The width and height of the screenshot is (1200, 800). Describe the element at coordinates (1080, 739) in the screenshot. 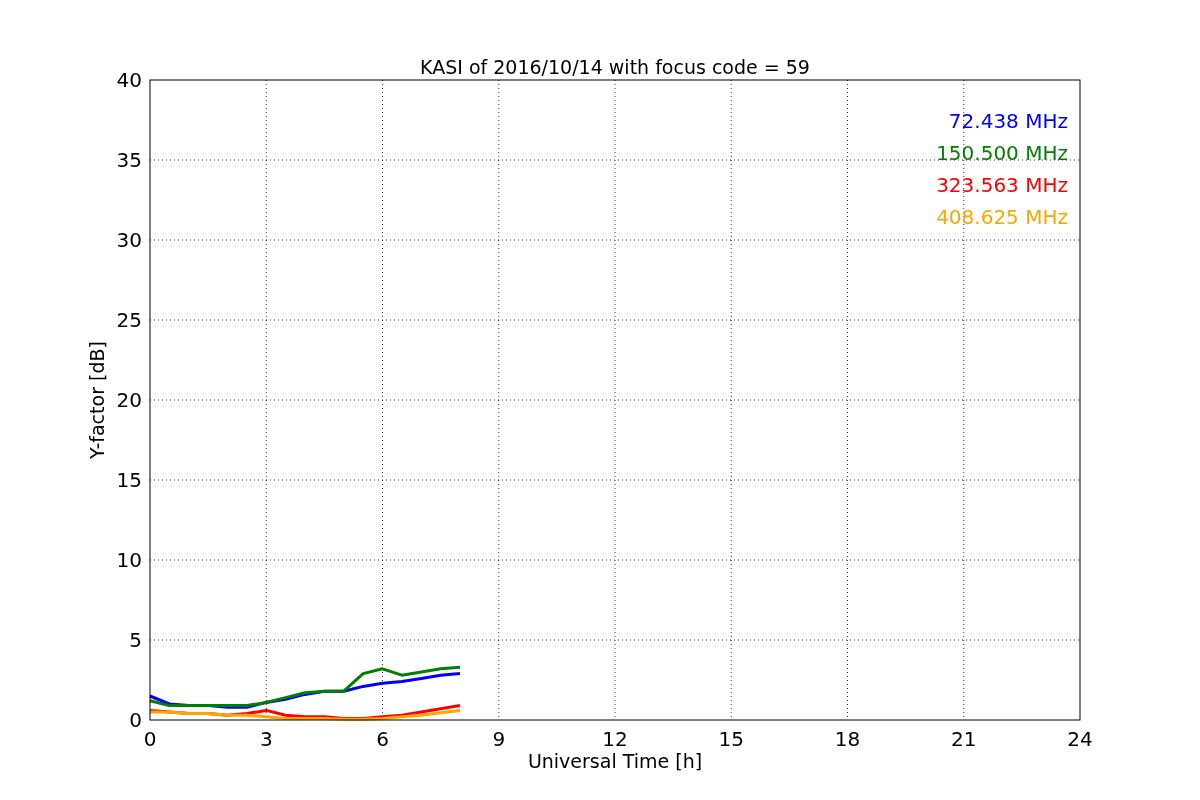

I see `x-tick-label: 24` at that location.